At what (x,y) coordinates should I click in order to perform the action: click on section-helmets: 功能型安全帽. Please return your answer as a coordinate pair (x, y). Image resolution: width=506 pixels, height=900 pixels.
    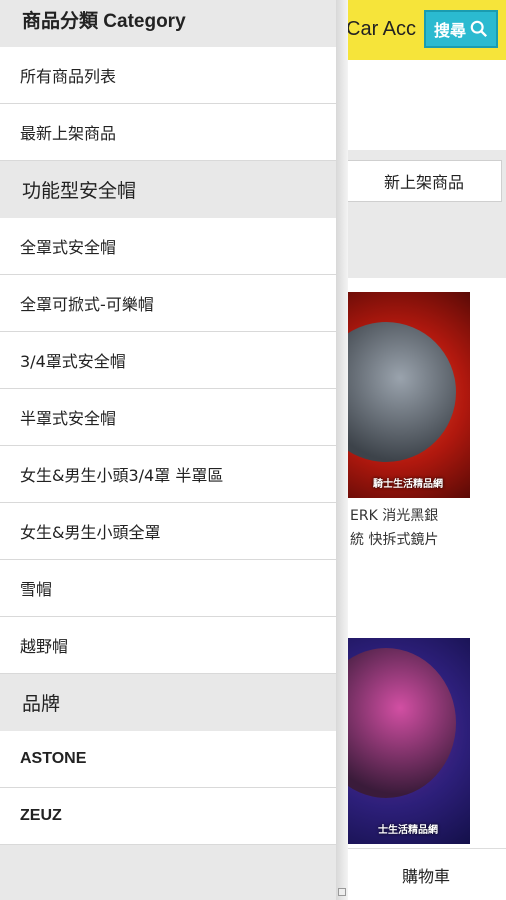
    Looking at the image, I should click on (168, 189).